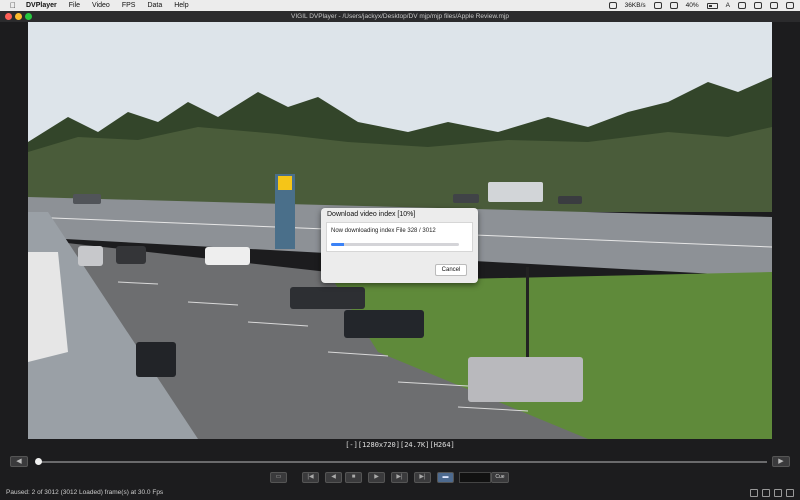  Describe the element at coordinates (612, 5) in the screenshot. I see `screen-icon` at that location.